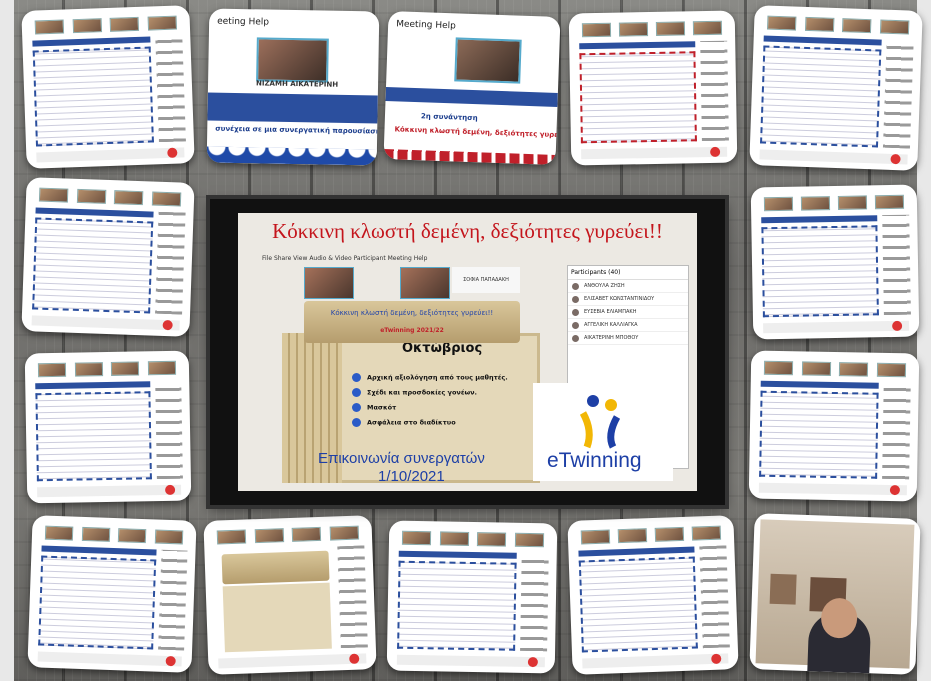 The width and height of the screenshot is (931, 681). Describe the element at coordinates (600, 422) in the screenshot. I see `etwinning-figure-icon` at that location.